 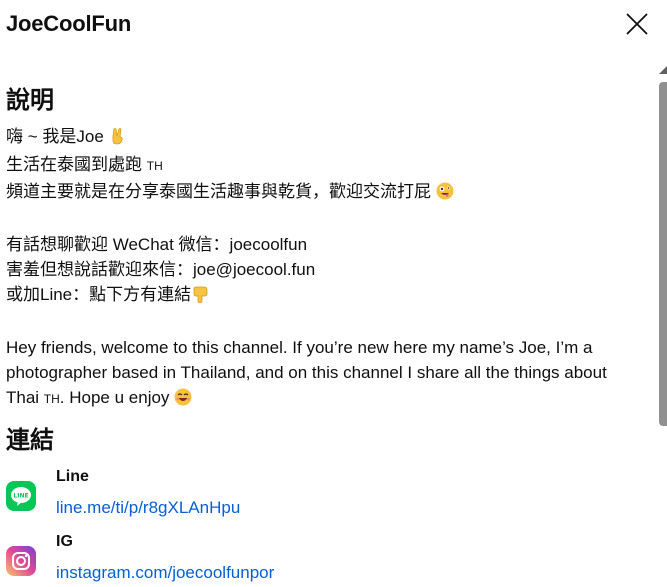 What do you see at coordinates (663, 70) in the screenshot?
I see `scroll-up-arrow` at bounding box center [663, 70].